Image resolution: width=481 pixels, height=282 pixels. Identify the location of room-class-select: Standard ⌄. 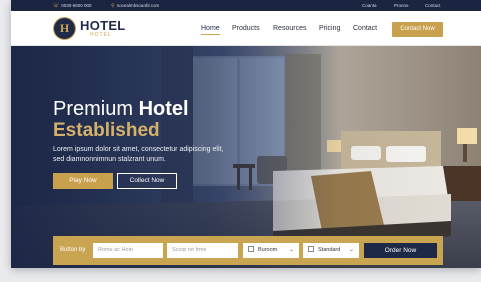
(331, 250).